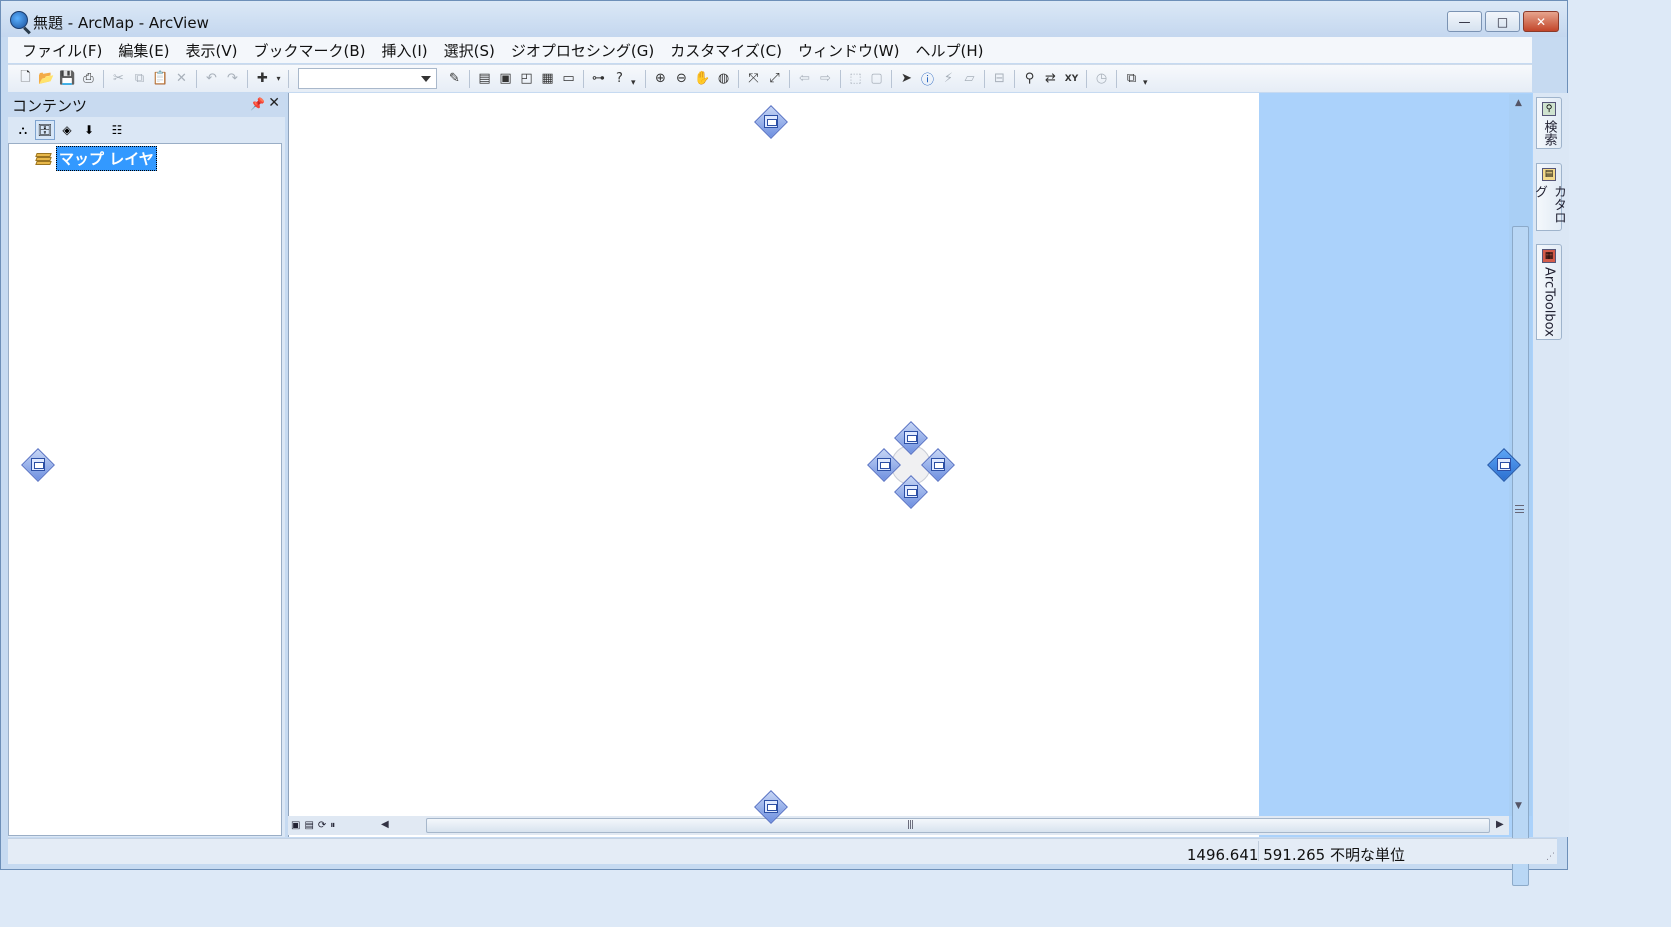  Describe the element at coordinates (938, 465) in the screenshot. I see `compass-right` at that location.